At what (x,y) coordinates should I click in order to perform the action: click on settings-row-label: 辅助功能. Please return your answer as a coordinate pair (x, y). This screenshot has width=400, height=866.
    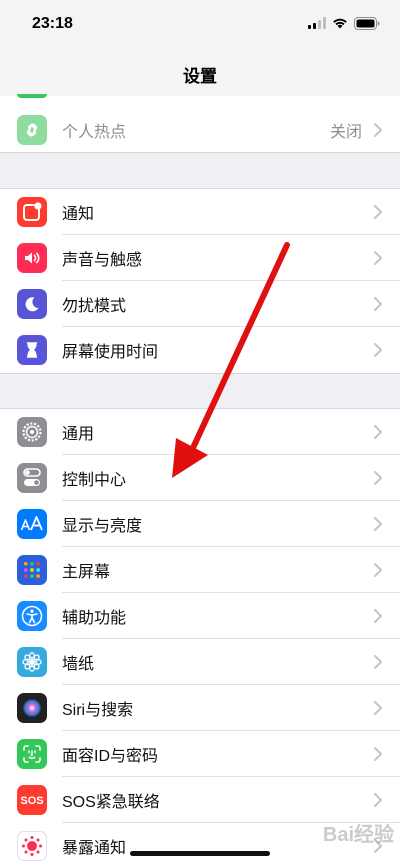
    Looking at the image, I should click on (94, 618).